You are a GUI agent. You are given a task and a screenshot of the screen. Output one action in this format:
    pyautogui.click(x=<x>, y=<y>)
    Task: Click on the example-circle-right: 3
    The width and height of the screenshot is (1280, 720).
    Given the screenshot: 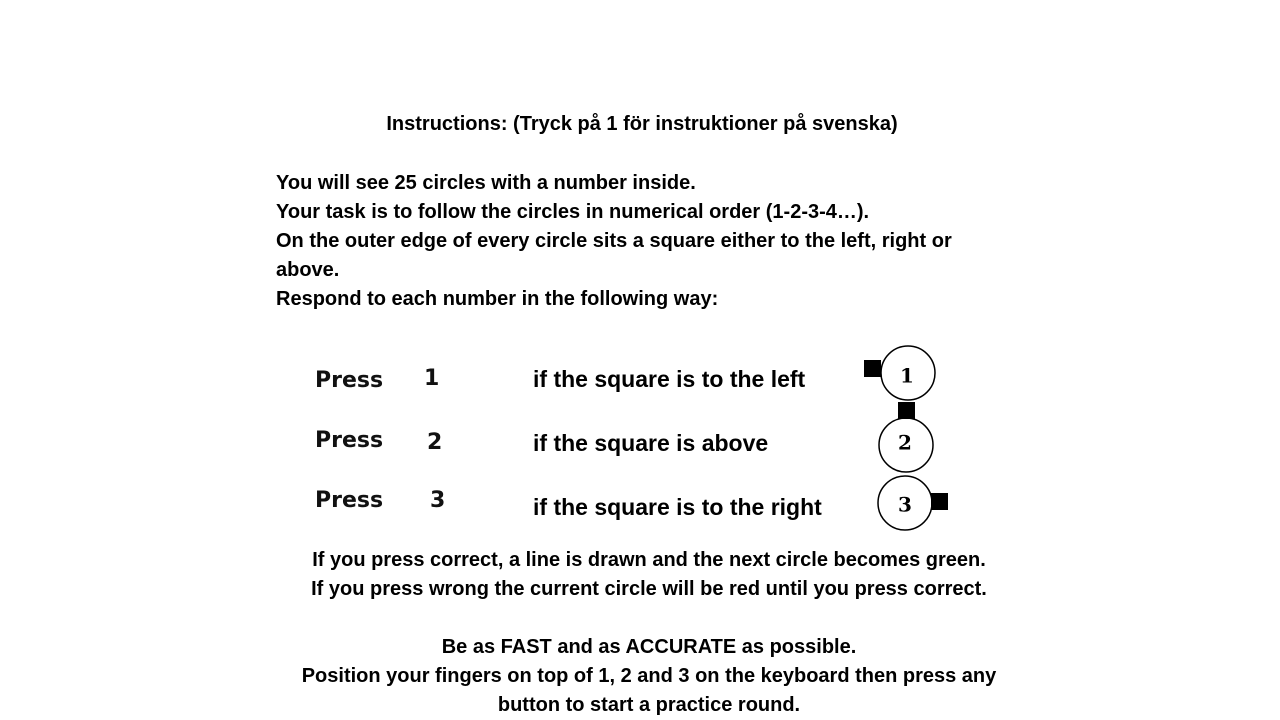 What is the action you would take?
    pyautogui.click(x=912, y=503)
    